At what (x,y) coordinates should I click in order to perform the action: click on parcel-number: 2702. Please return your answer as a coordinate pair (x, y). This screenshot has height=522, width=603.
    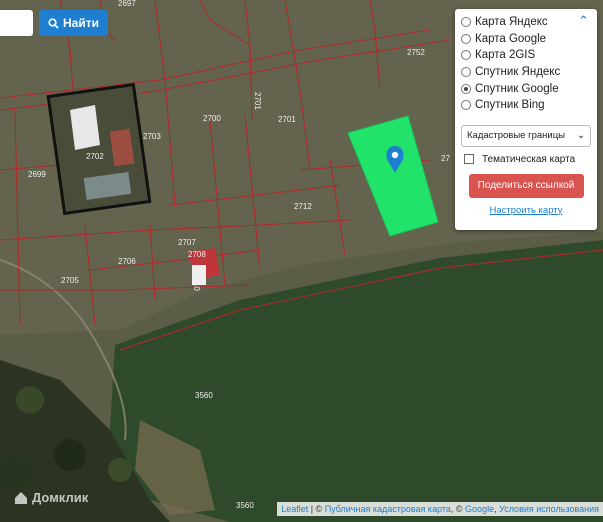
    Looking at the image, I should click on (95, 156).